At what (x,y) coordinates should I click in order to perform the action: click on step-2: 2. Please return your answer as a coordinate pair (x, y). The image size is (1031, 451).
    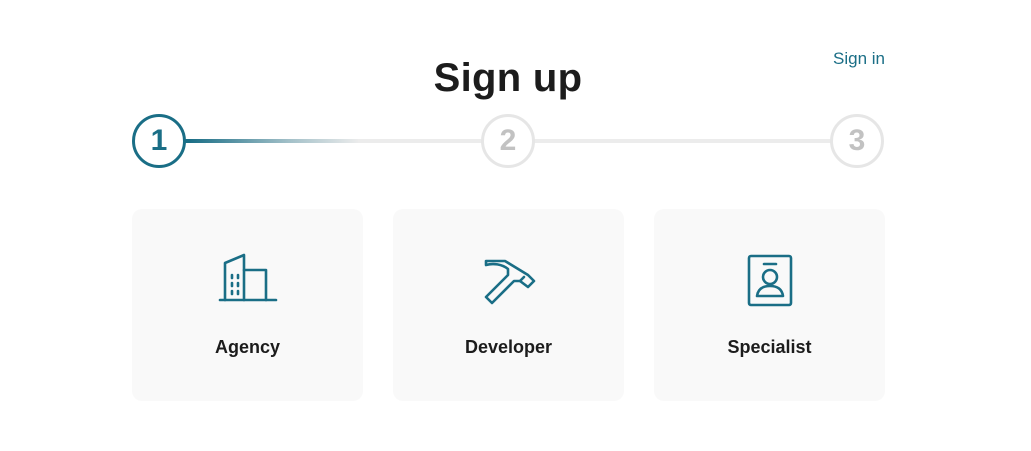
    Looking at the image, I should click on (508, 141).